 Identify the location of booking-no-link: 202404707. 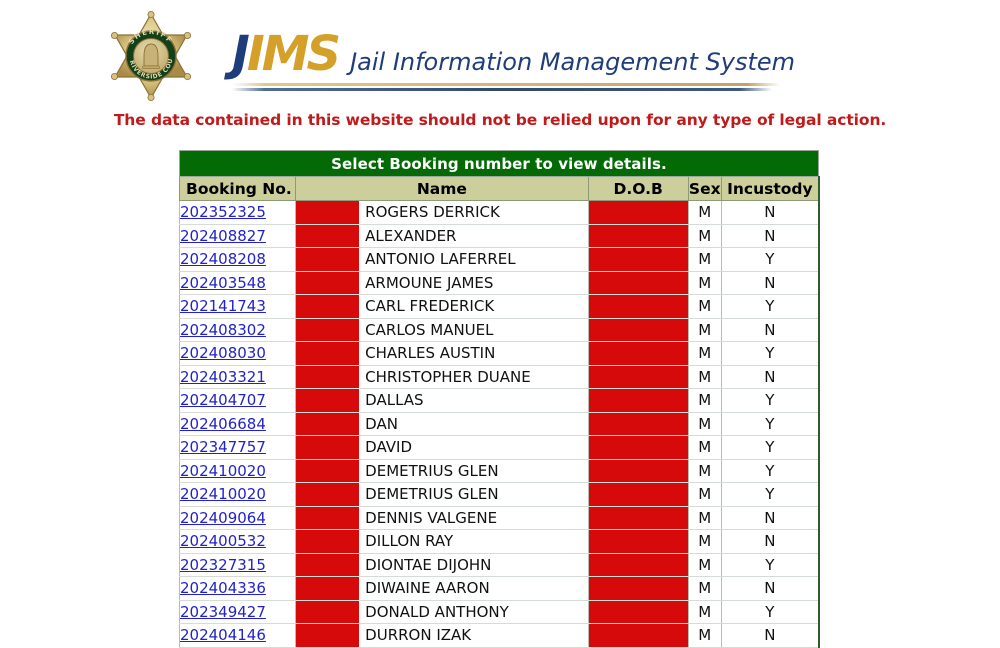
(223, 400).